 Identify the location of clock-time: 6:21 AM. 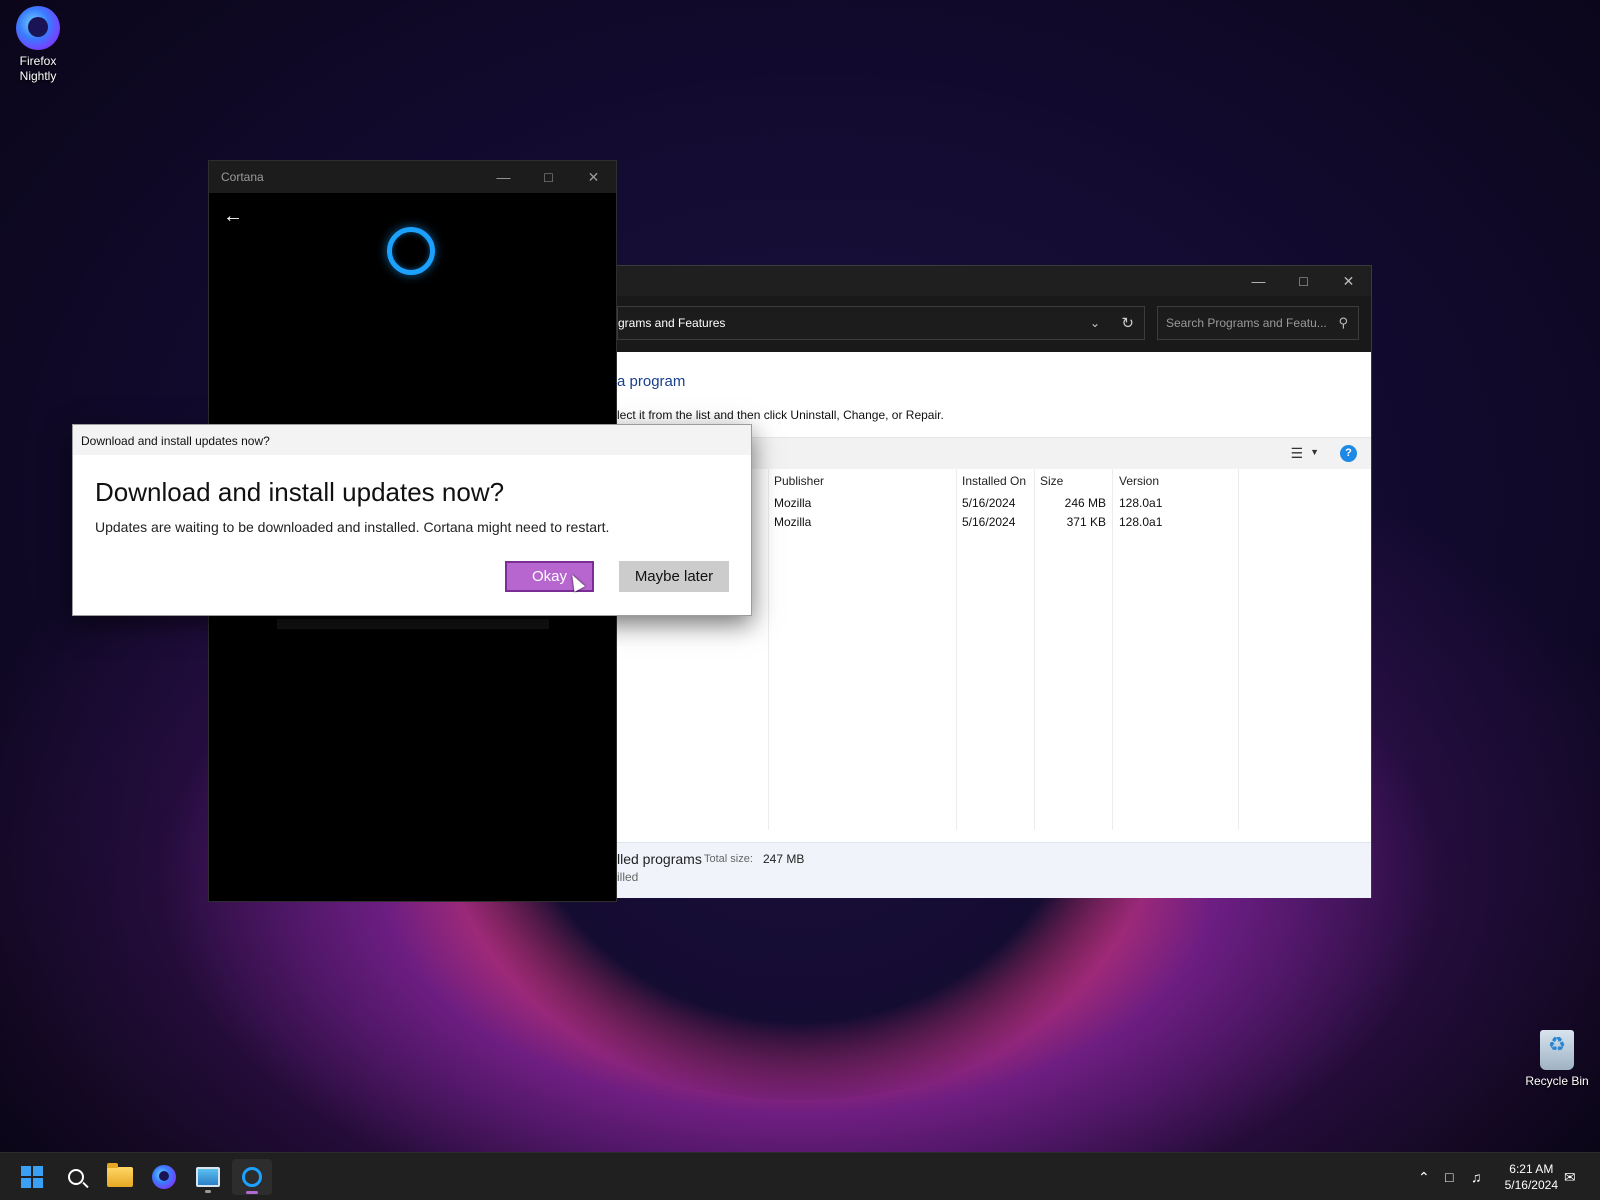
(1531, 1169).